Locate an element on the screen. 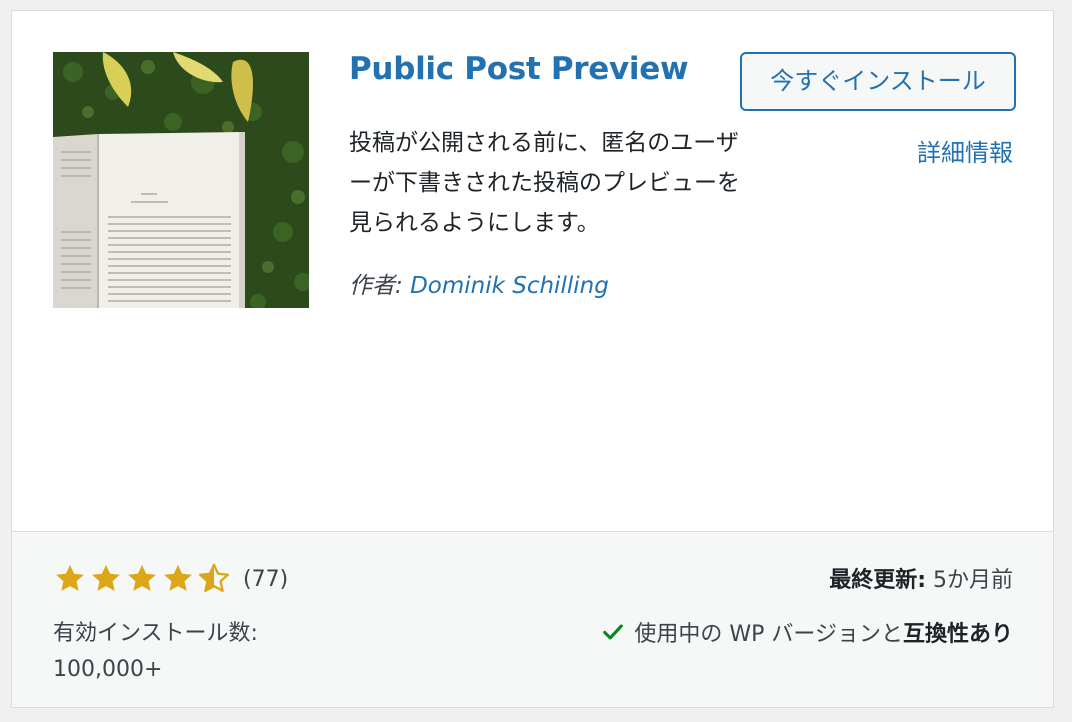 The width and height of the screenshot is (1072, 722). active-installs-value: 100,000+ is located at coordinates (108, 669).